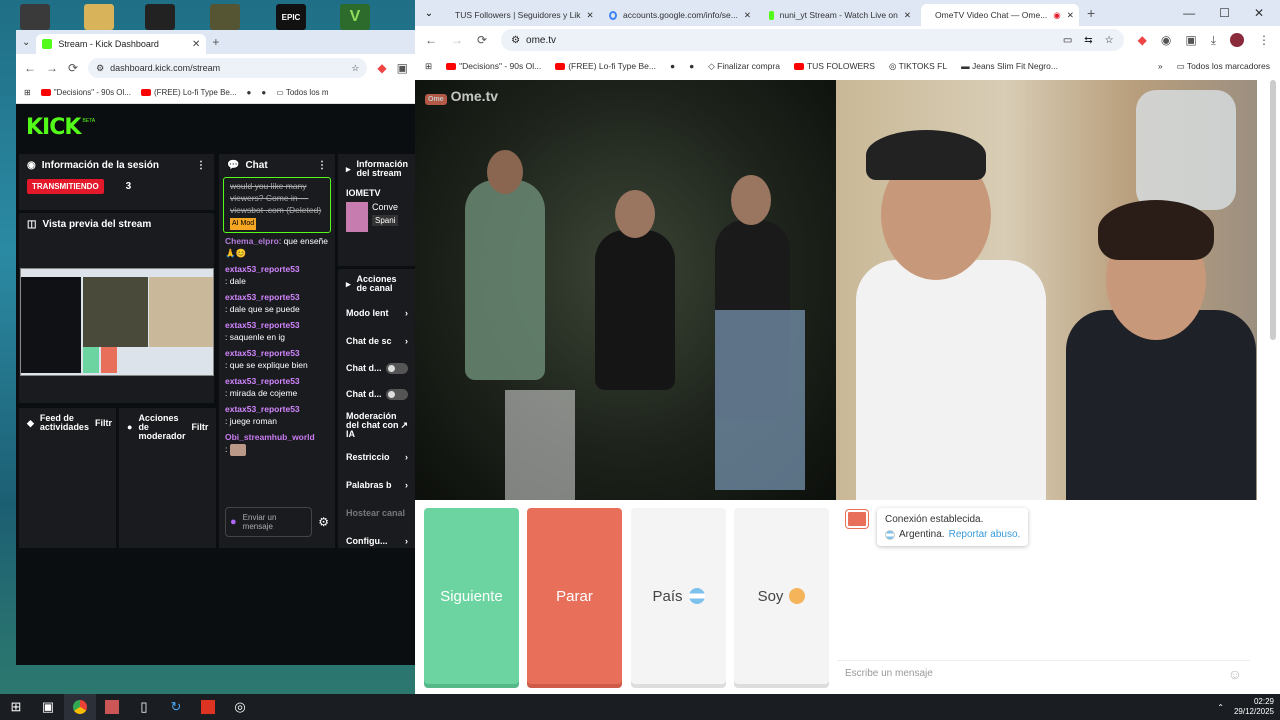 The width and height of the screenshot is (1280, 720). What do you see at coordinates (377, 541) in the screenshot?
I see `settings-item: Configu... ›` at bounding box center [377, 541].